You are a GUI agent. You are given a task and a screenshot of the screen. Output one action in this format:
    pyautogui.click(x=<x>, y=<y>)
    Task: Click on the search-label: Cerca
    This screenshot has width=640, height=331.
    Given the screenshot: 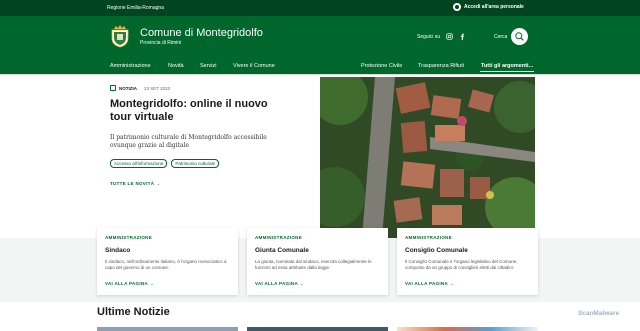 What is the action you would take?
    pyautogui.click(x=501, y=37)
    